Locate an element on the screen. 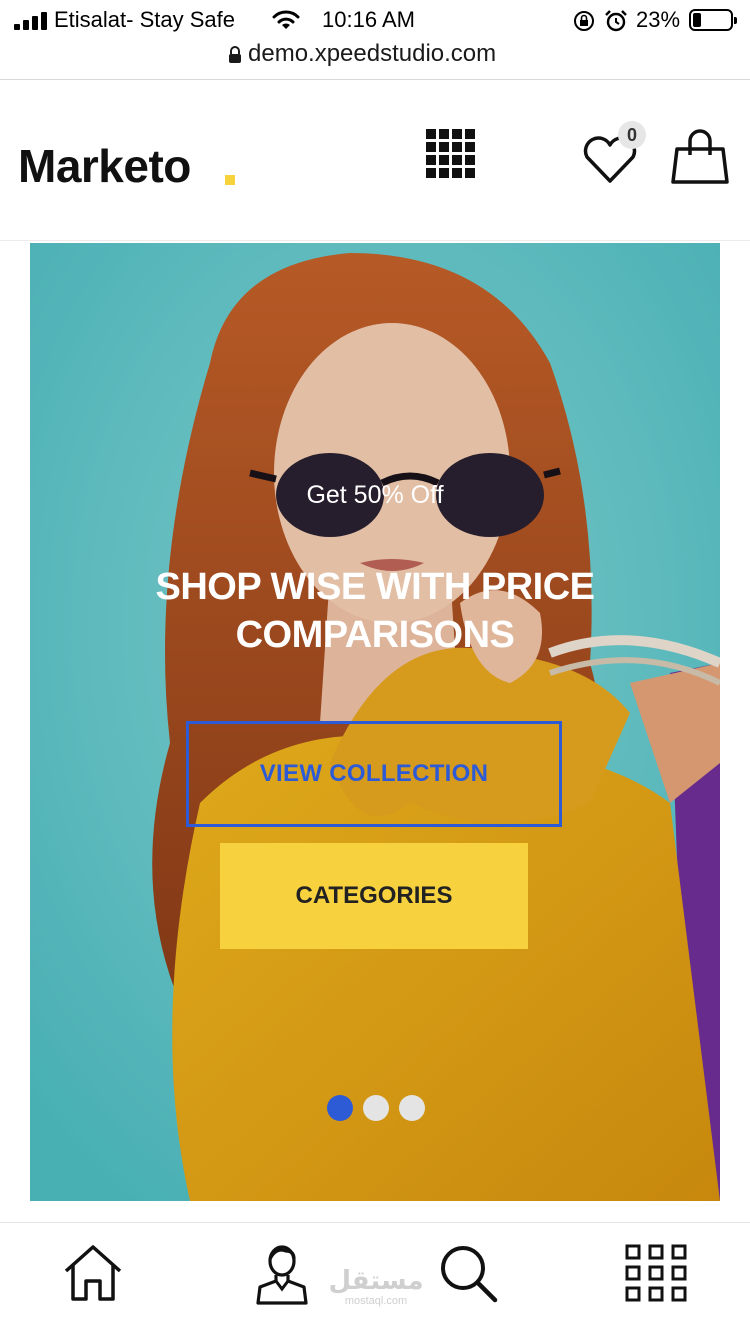 The width and height of the screenshot is (750, 1334). home-icon is located at coordinates (93, 1275).